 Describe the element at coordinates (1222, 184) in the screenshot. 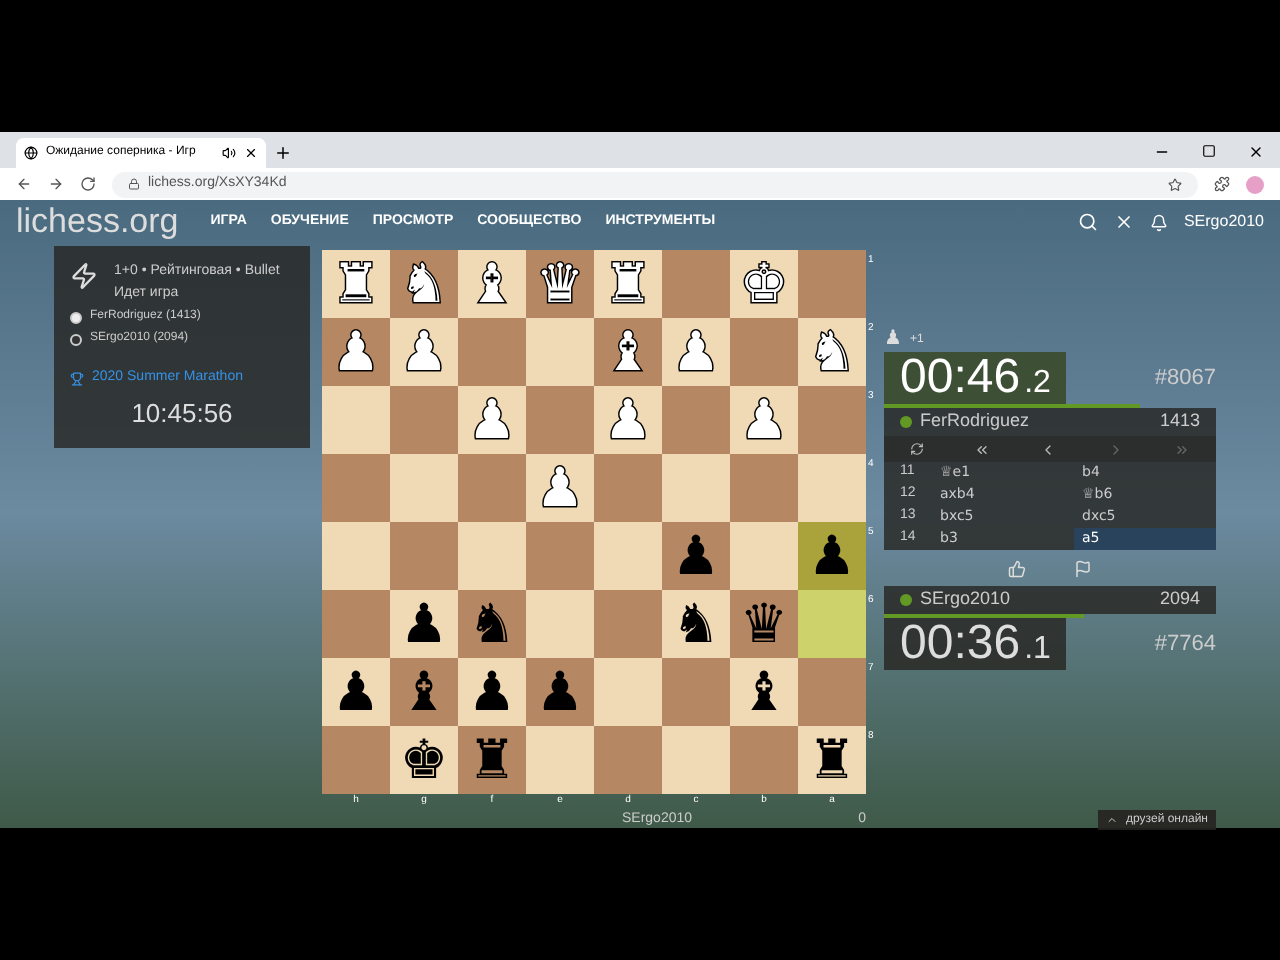

I see `extension-icon` at that location.